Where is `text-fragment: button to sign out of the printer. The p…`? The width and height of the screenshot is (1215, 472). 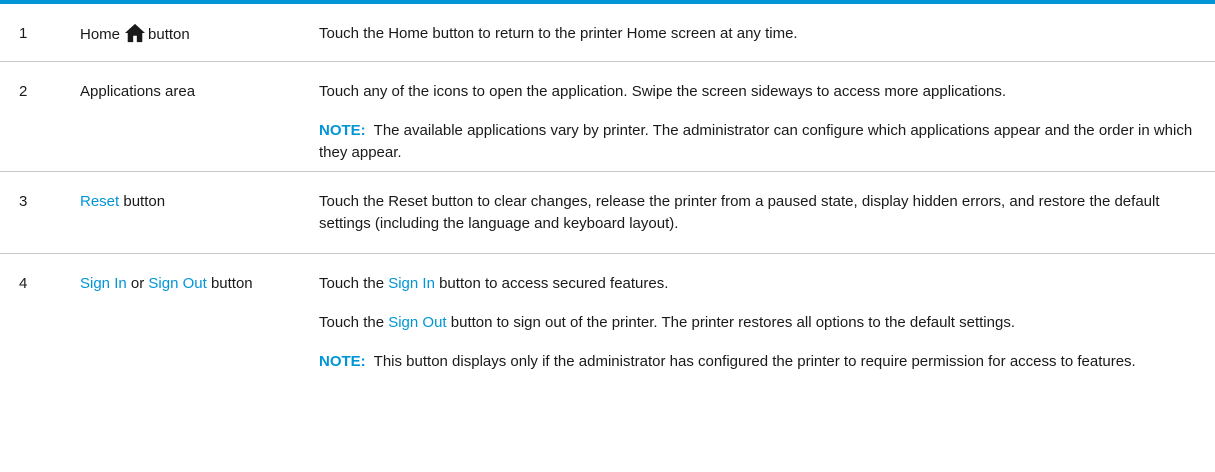
text-fragment: button to sign out of the printer. The p… is located at coordinates (732, 322).